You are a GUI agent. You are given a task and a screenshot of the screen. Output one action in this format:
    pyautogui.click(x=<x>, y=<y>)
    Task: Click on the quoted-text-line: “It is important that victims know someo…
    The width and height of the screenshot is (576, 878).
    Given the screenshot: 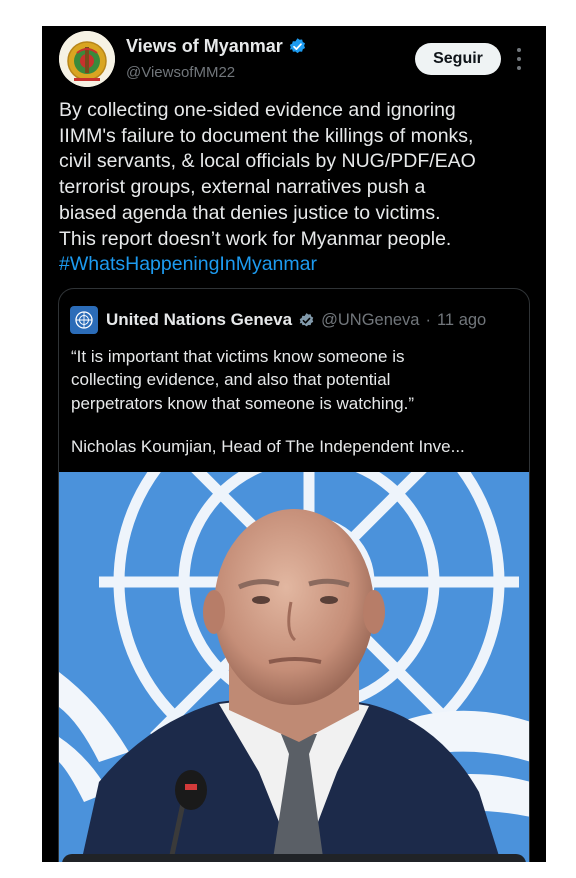 What is the action you would take?
    pyautogui.click(x=238, y=356)
    